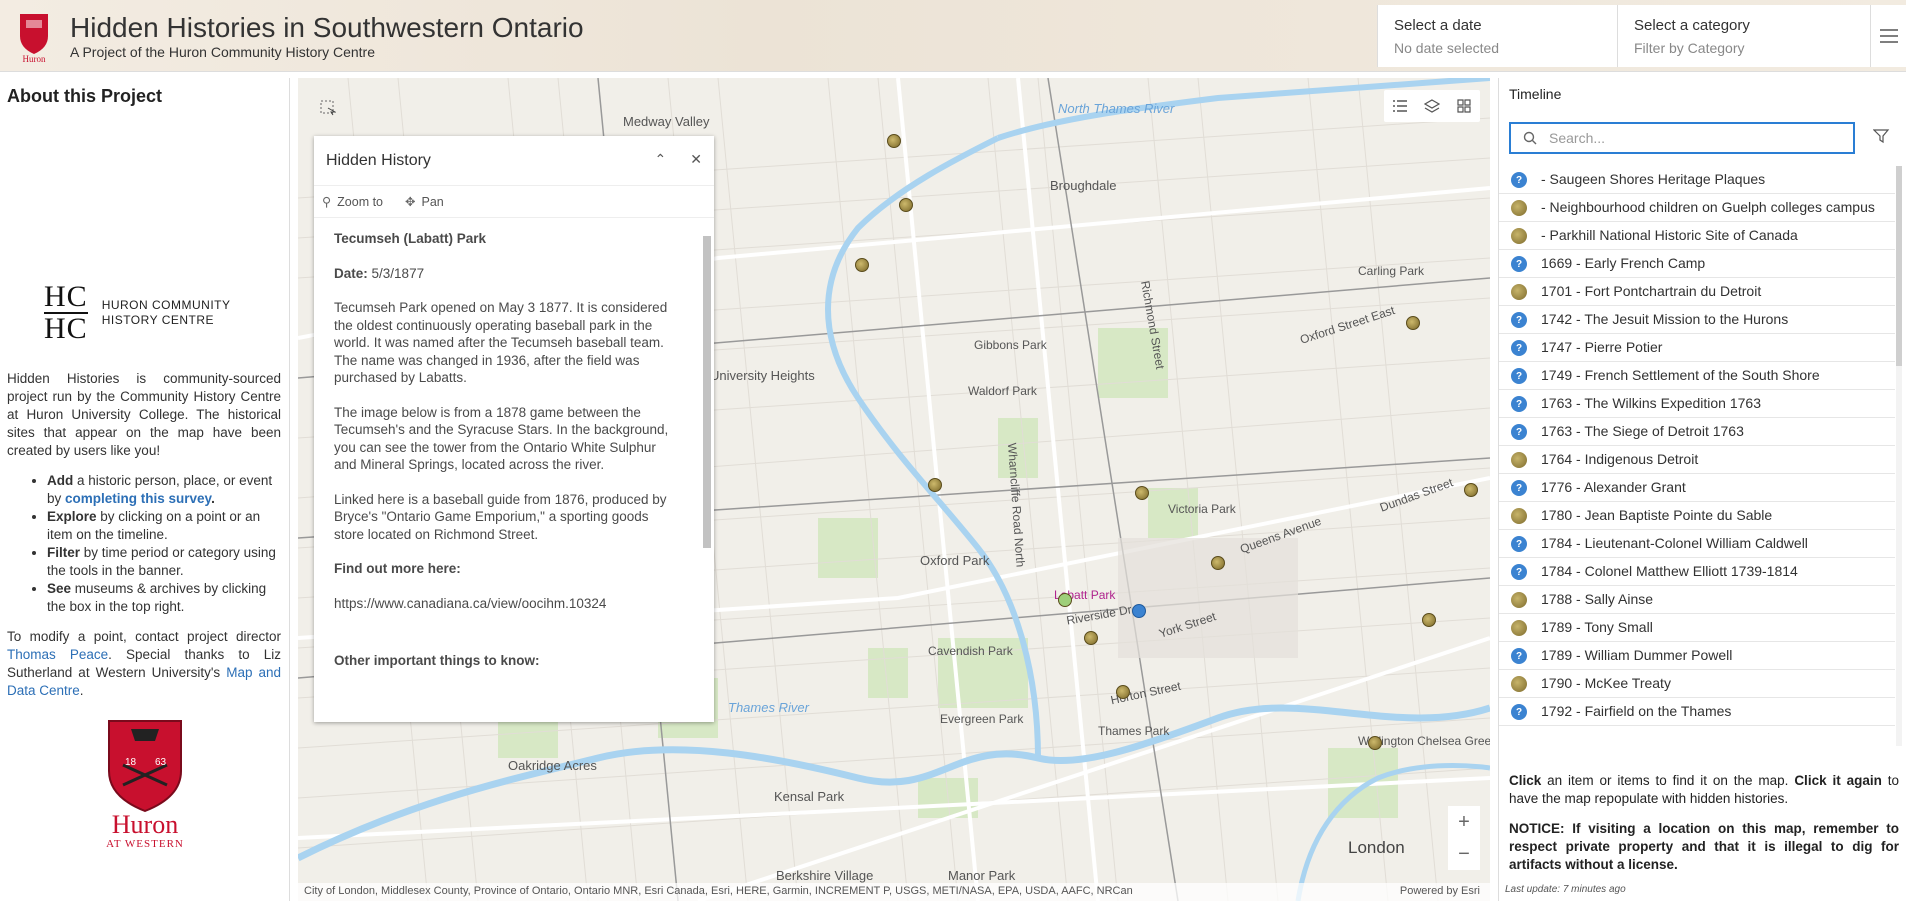  Describe the element at coordinates (1134, 731) in the screenshot. I see `label-thames-park: Thames Park` at that location.